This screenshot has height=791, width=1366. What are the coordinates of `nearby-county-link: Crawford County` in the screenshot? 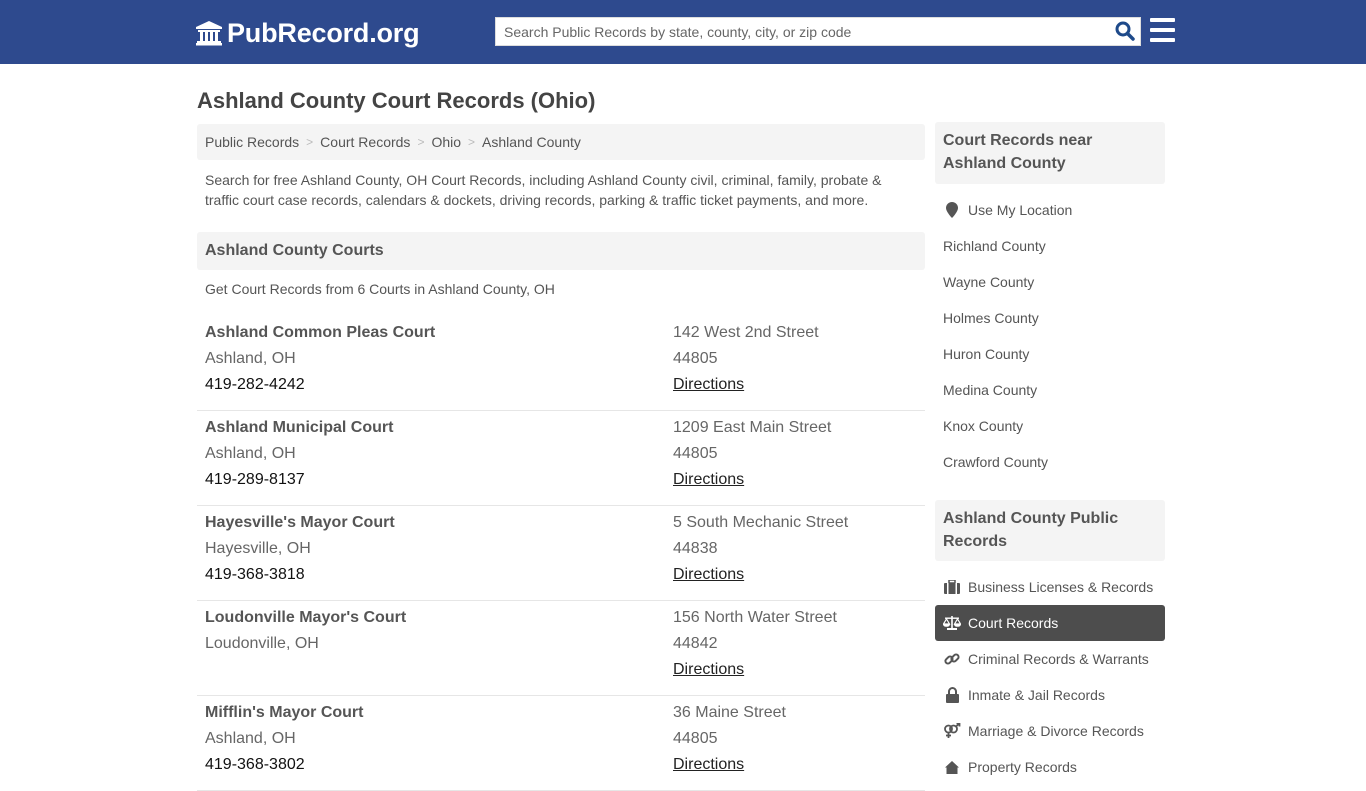 It's located at (1050, 462).